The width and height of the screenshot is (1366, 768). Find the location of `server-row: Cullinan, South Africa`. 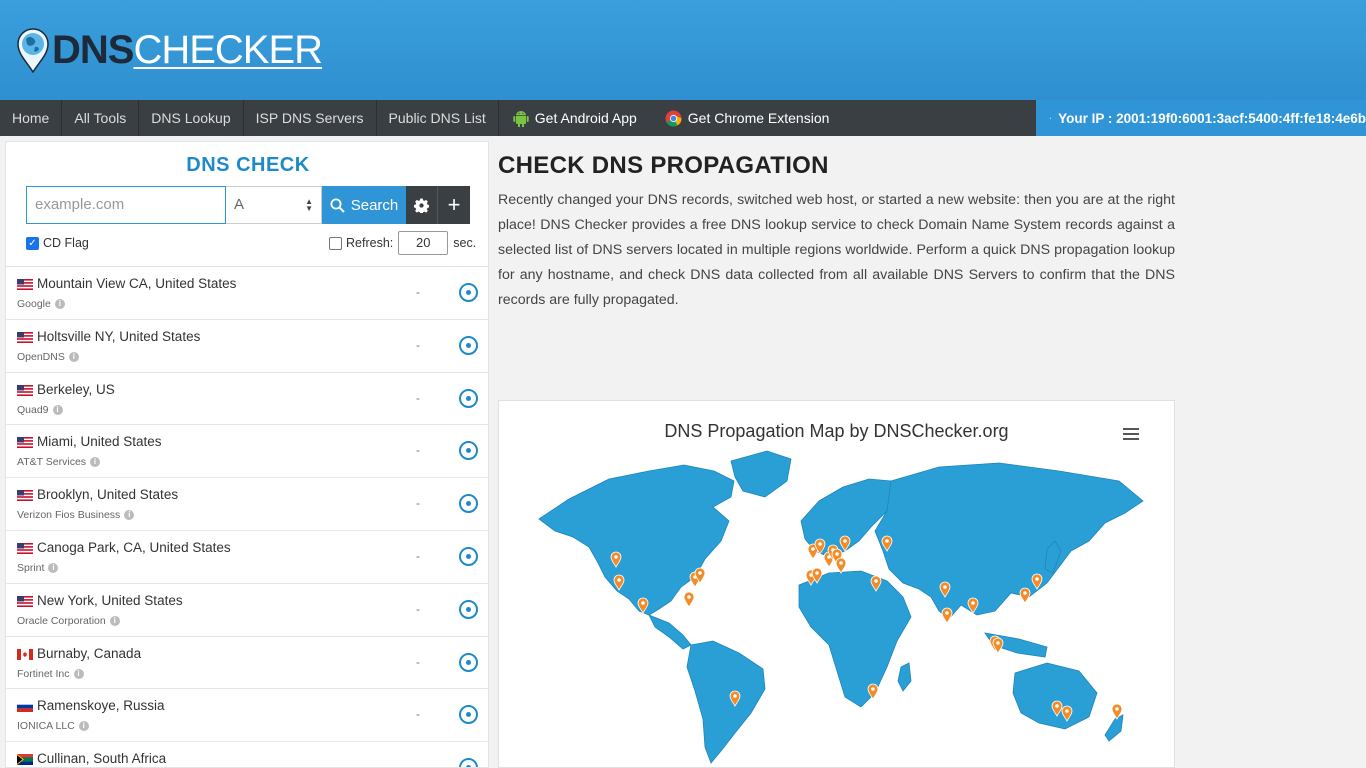

server-row: Cullinan, South Africa is located at coordinates (247, 754).